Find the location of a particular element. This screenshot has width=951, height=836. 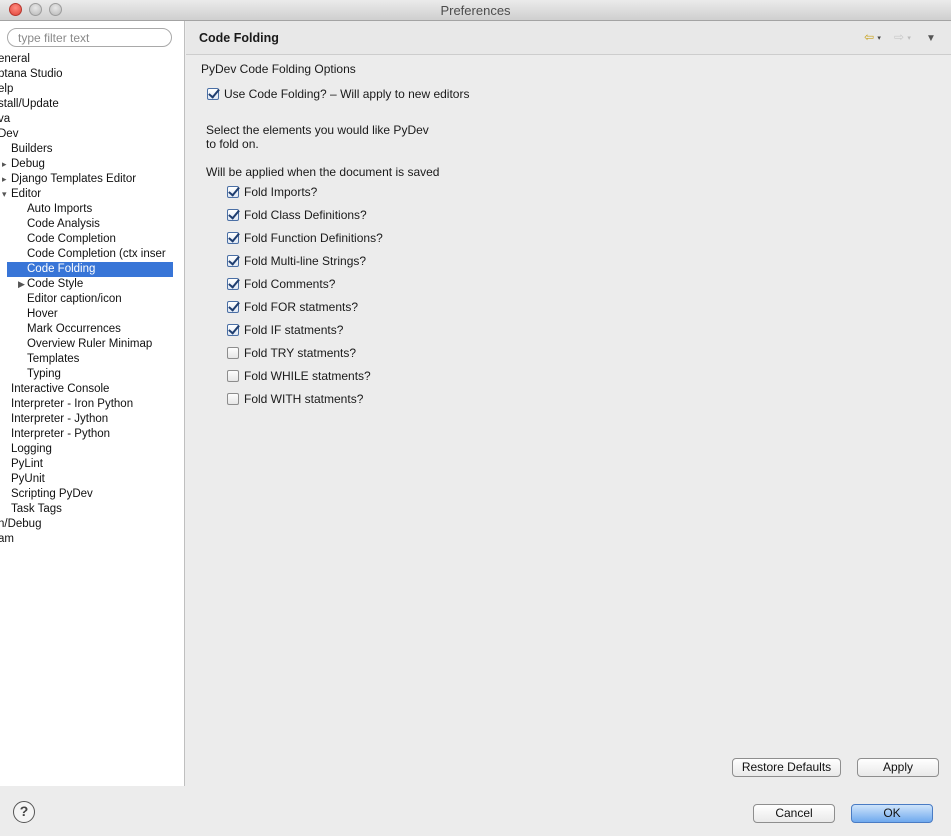

tree-expander-icon: ▶ is located at coordinates (21, 284).